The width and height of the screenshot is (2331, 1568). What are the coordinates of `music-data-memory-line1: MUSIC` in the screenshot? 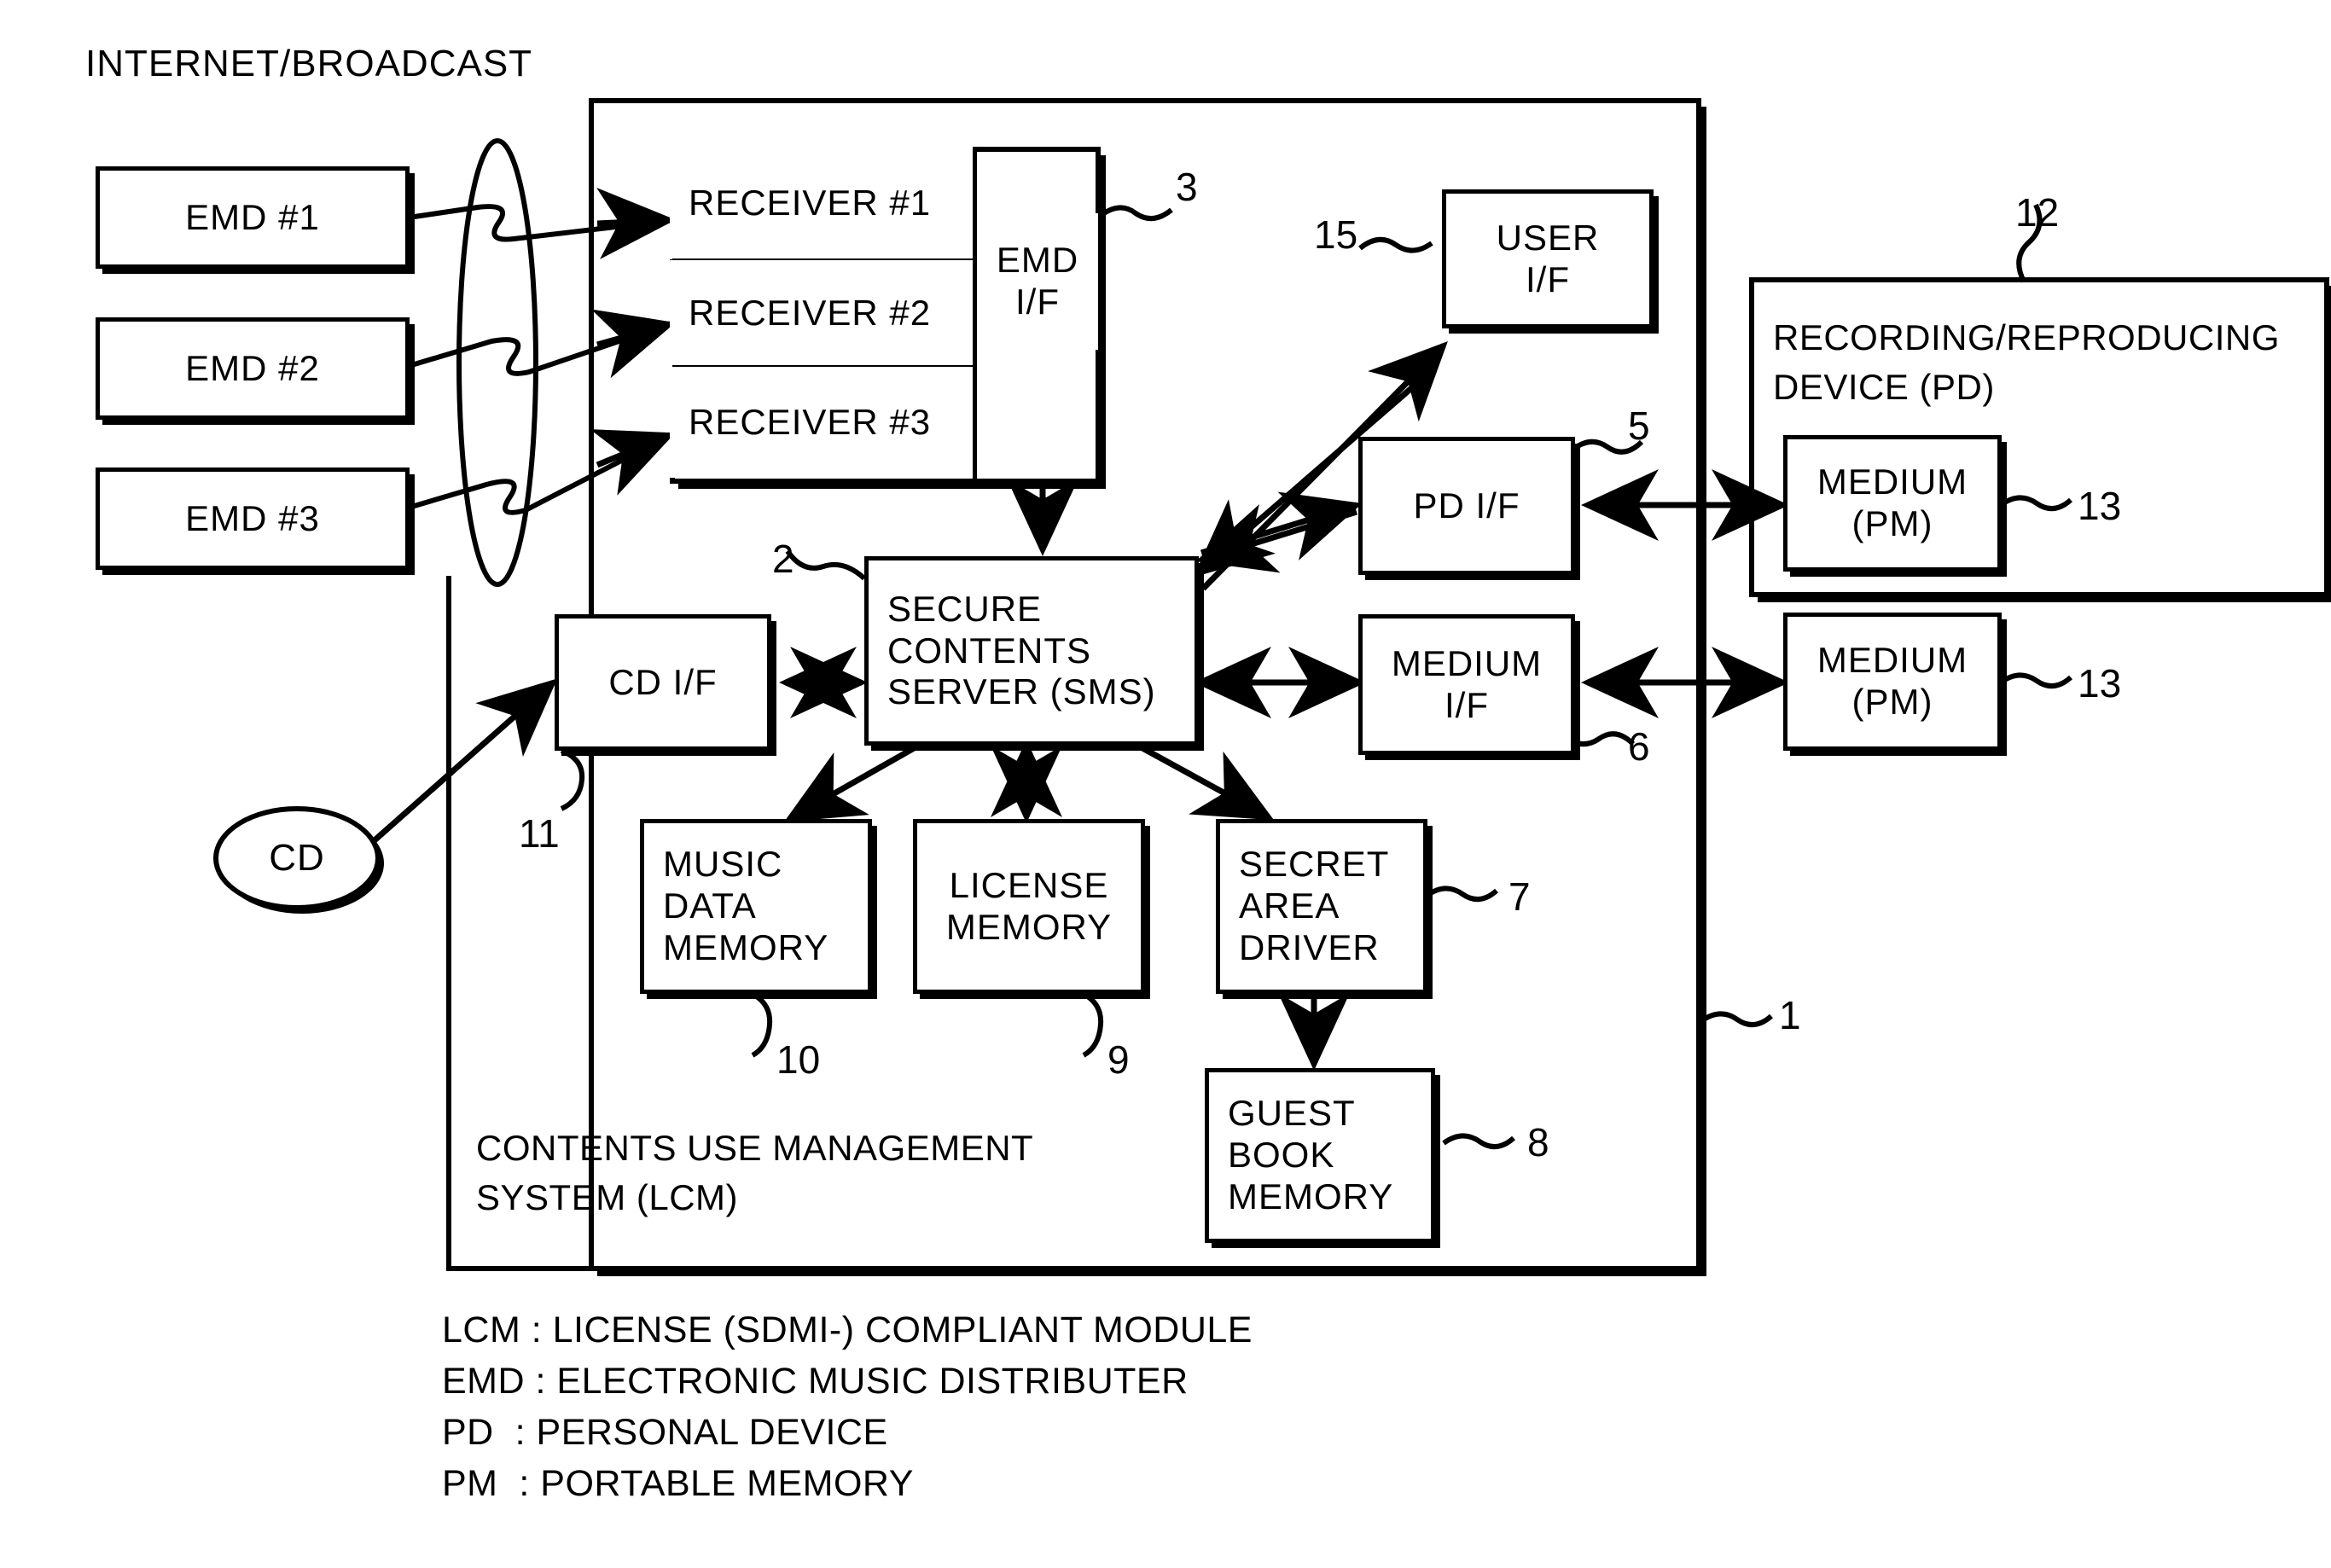 It's located at (723, 864).